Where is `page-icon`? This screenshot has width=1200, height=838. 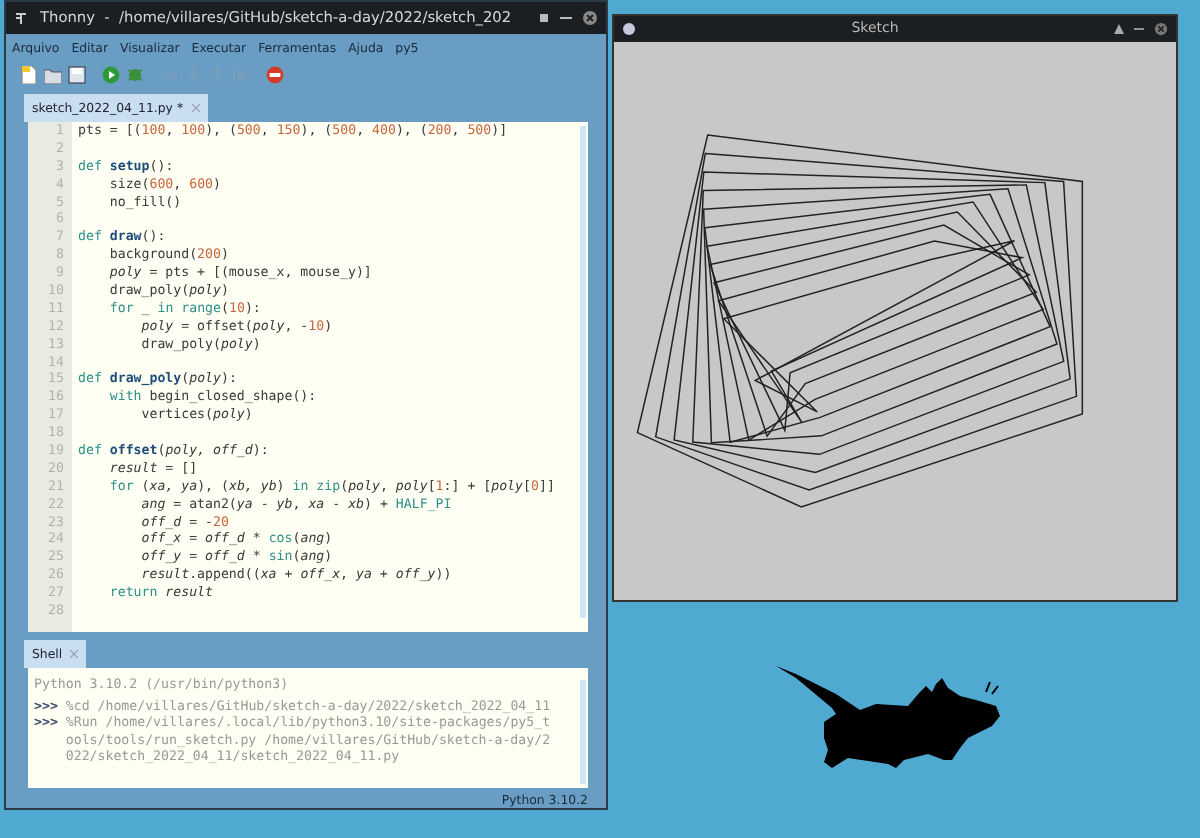 page-icon is located at coordinates (29, 75).